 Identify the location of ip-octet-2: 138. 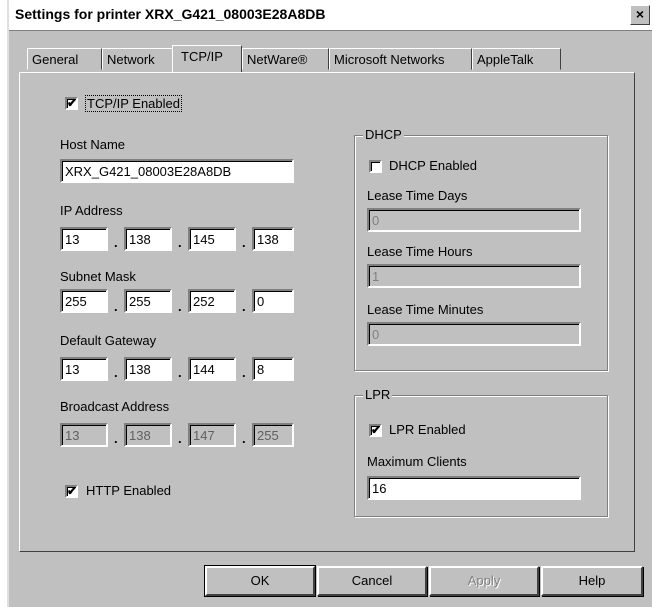
(148, 239).